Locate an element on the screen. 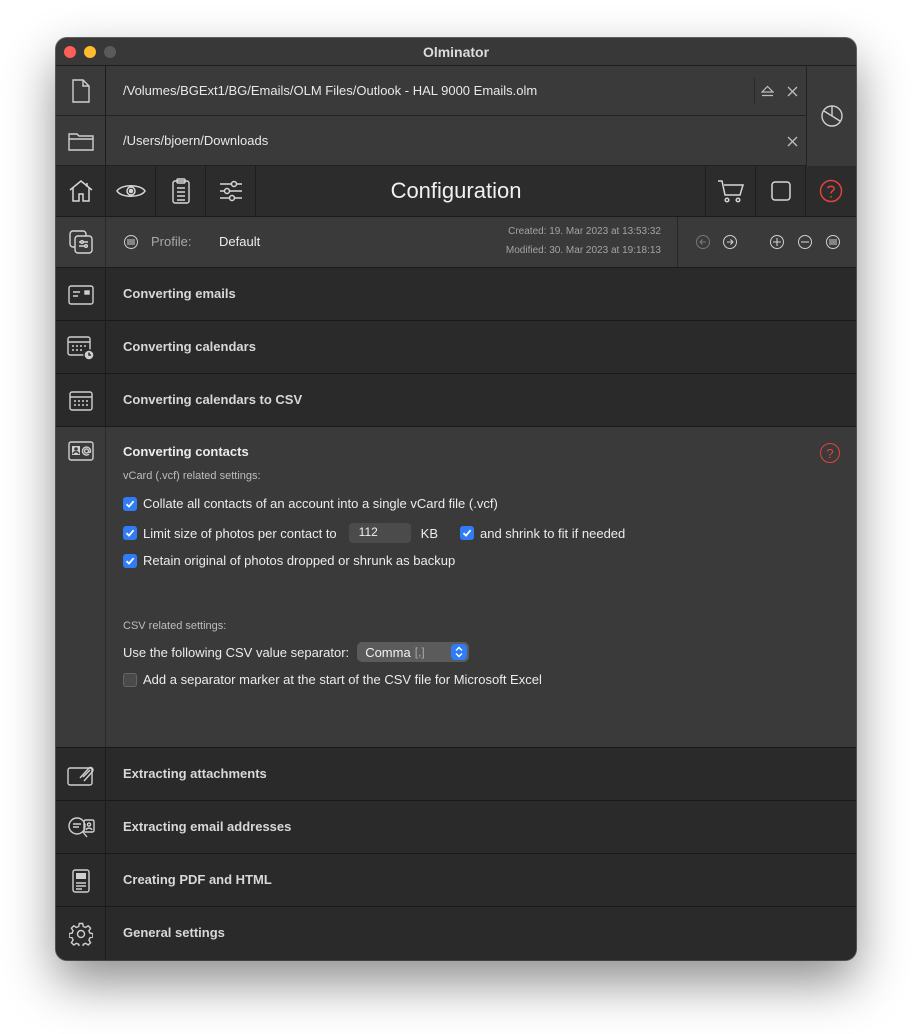 The image size is (912, 1034). statistics-button is located at coordinates (831, 116).